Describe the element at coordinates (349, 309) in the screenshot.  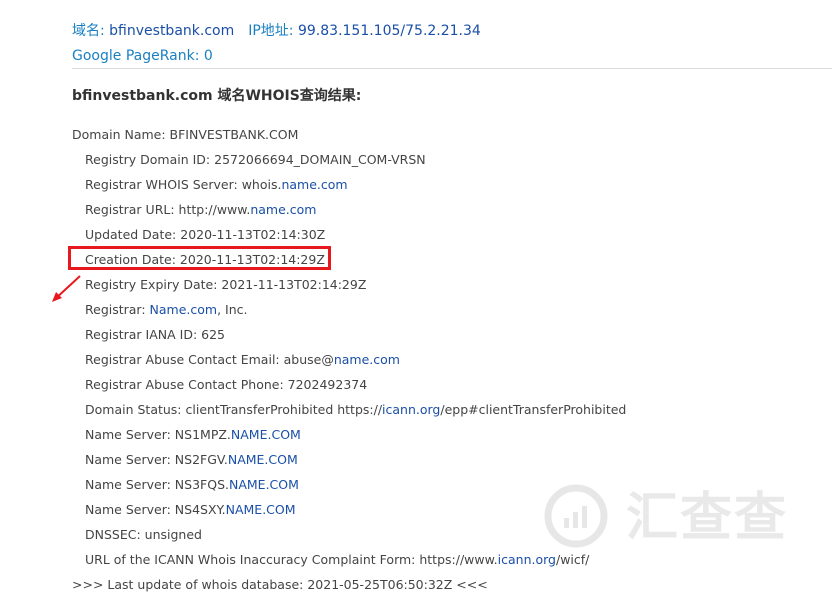
I see `whois-registrar: Registrar: Name.com, Inc.` at that location.